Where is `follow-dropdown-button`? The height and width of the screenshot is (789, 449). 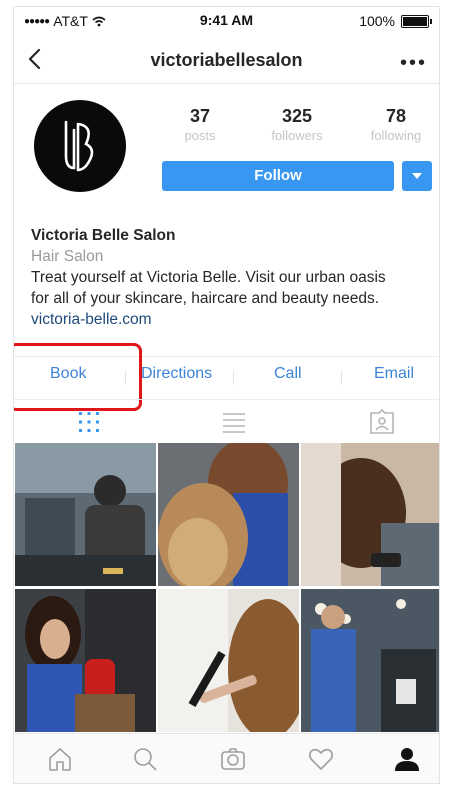
follow-dropdown-button is located at coordinates (417, 176).